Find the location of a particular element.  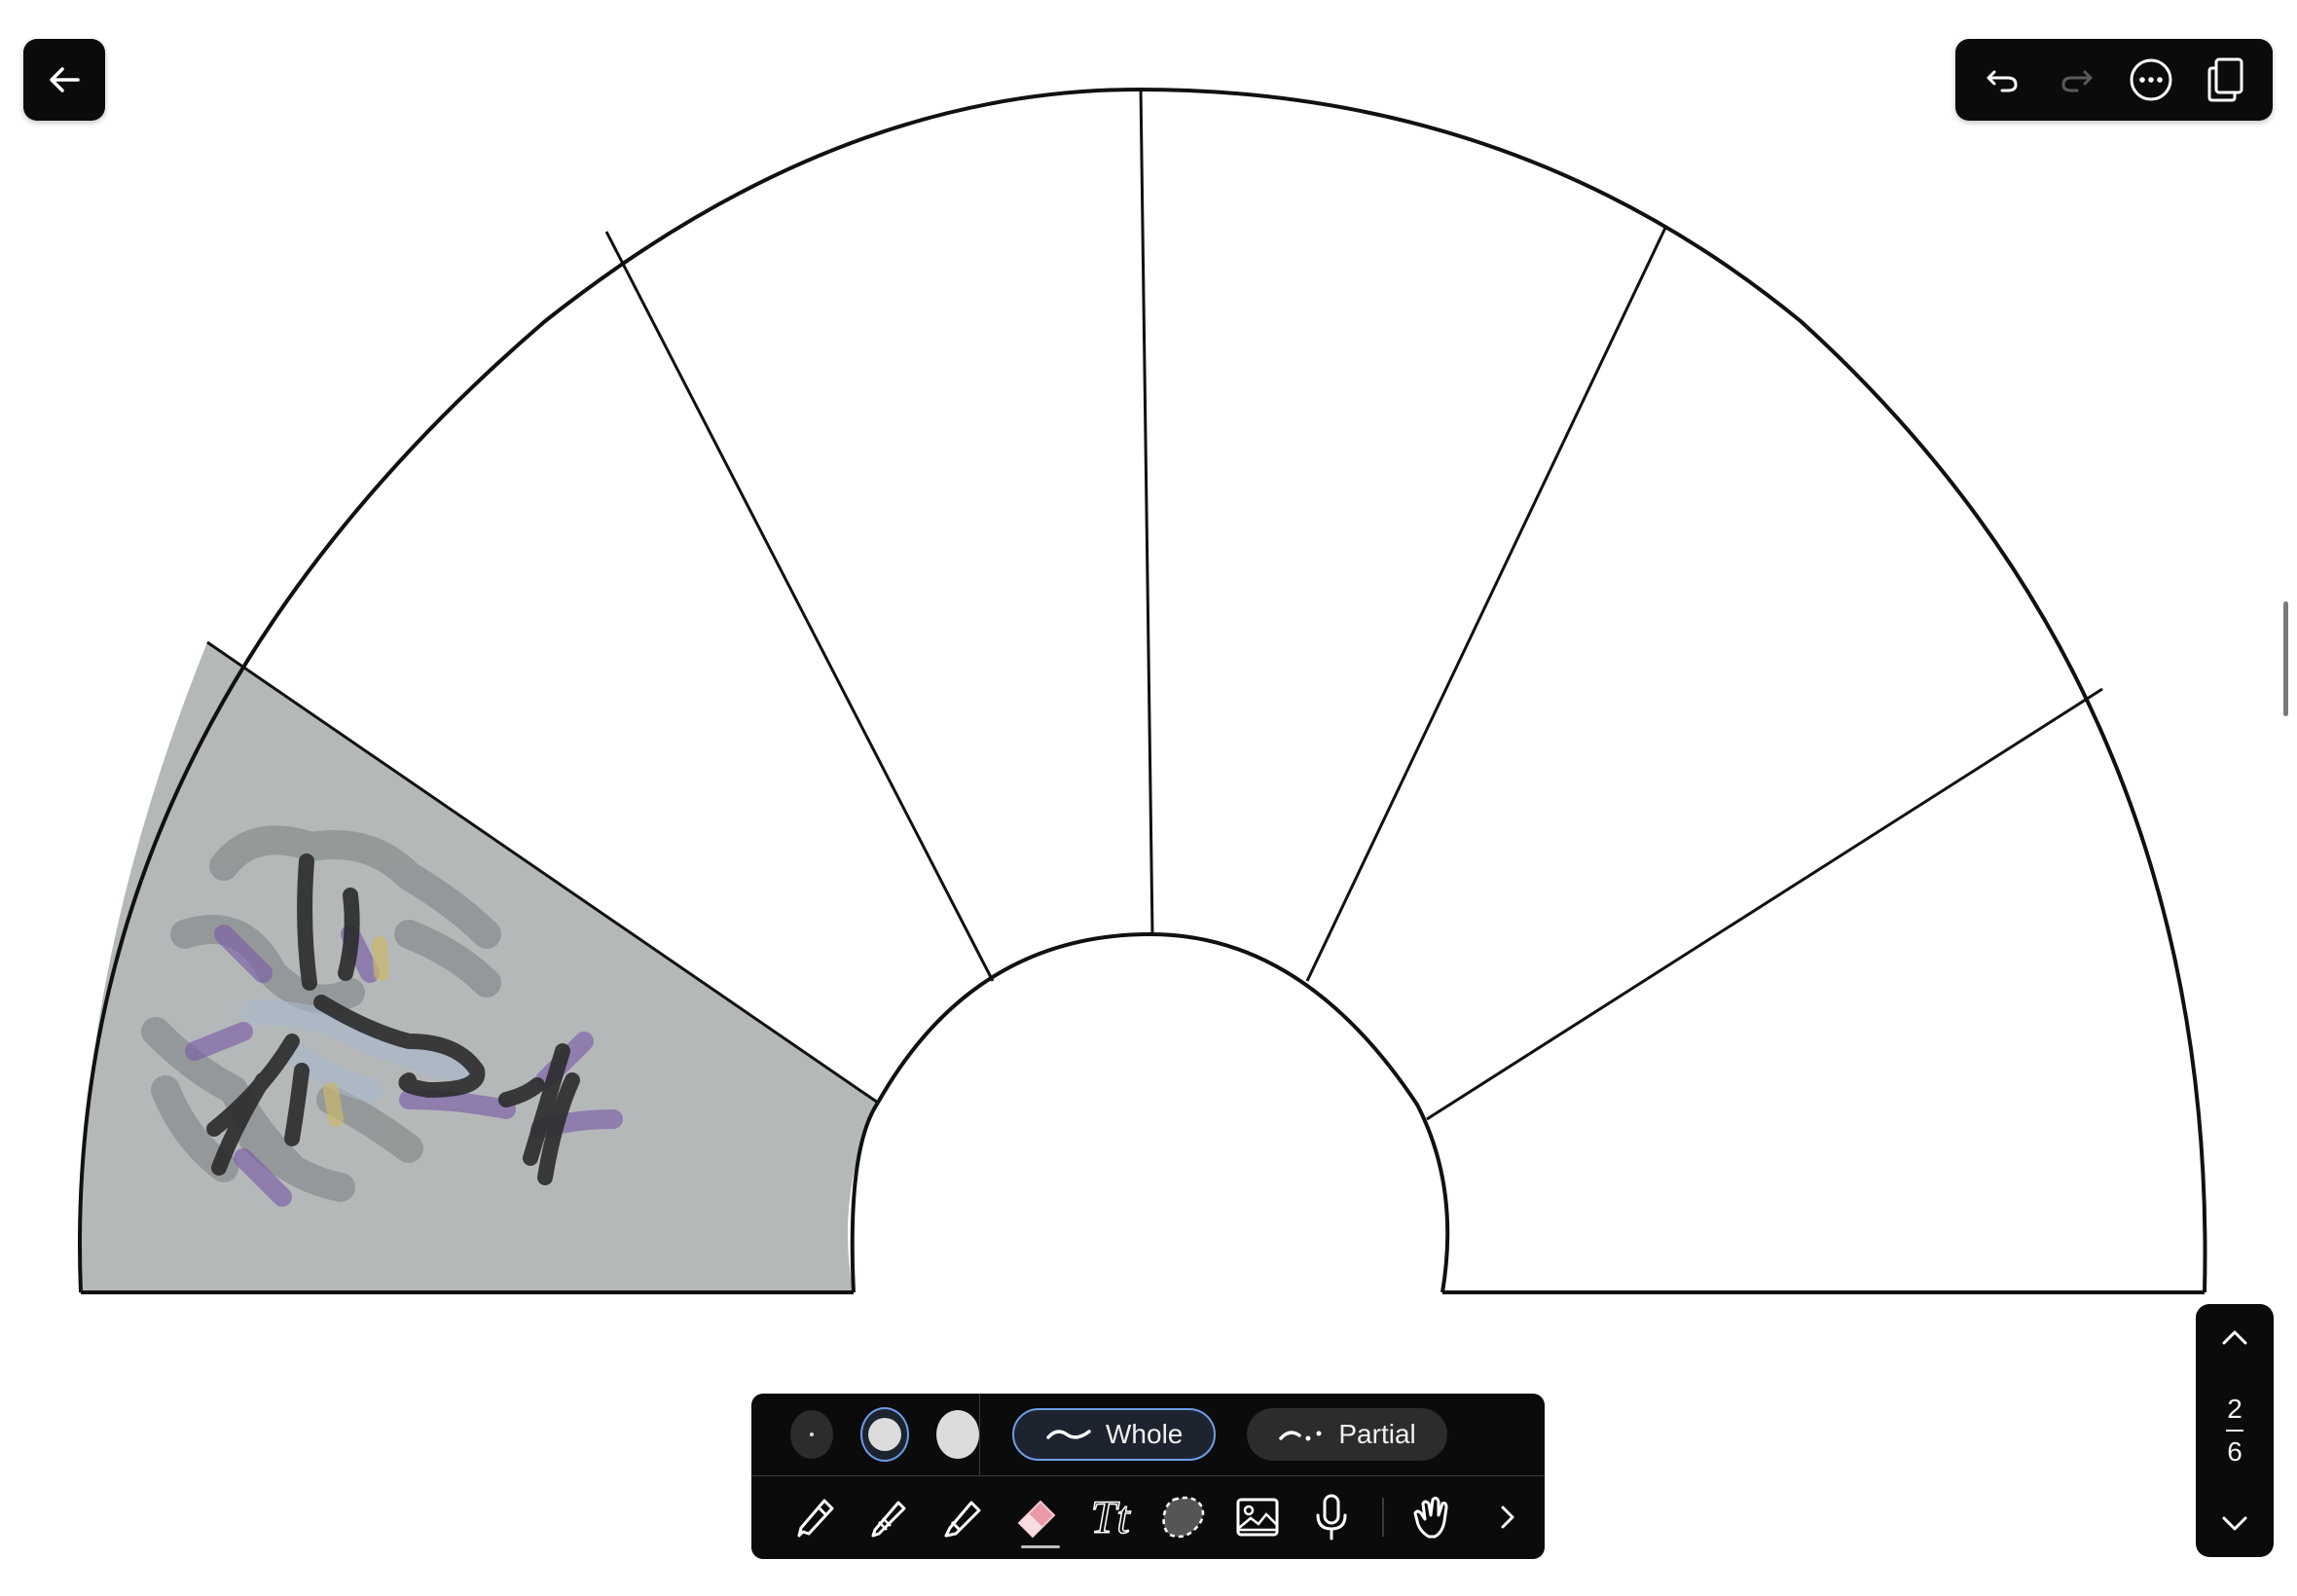

whole-mode-label: Whole is located at coordinates (1145, 1434).